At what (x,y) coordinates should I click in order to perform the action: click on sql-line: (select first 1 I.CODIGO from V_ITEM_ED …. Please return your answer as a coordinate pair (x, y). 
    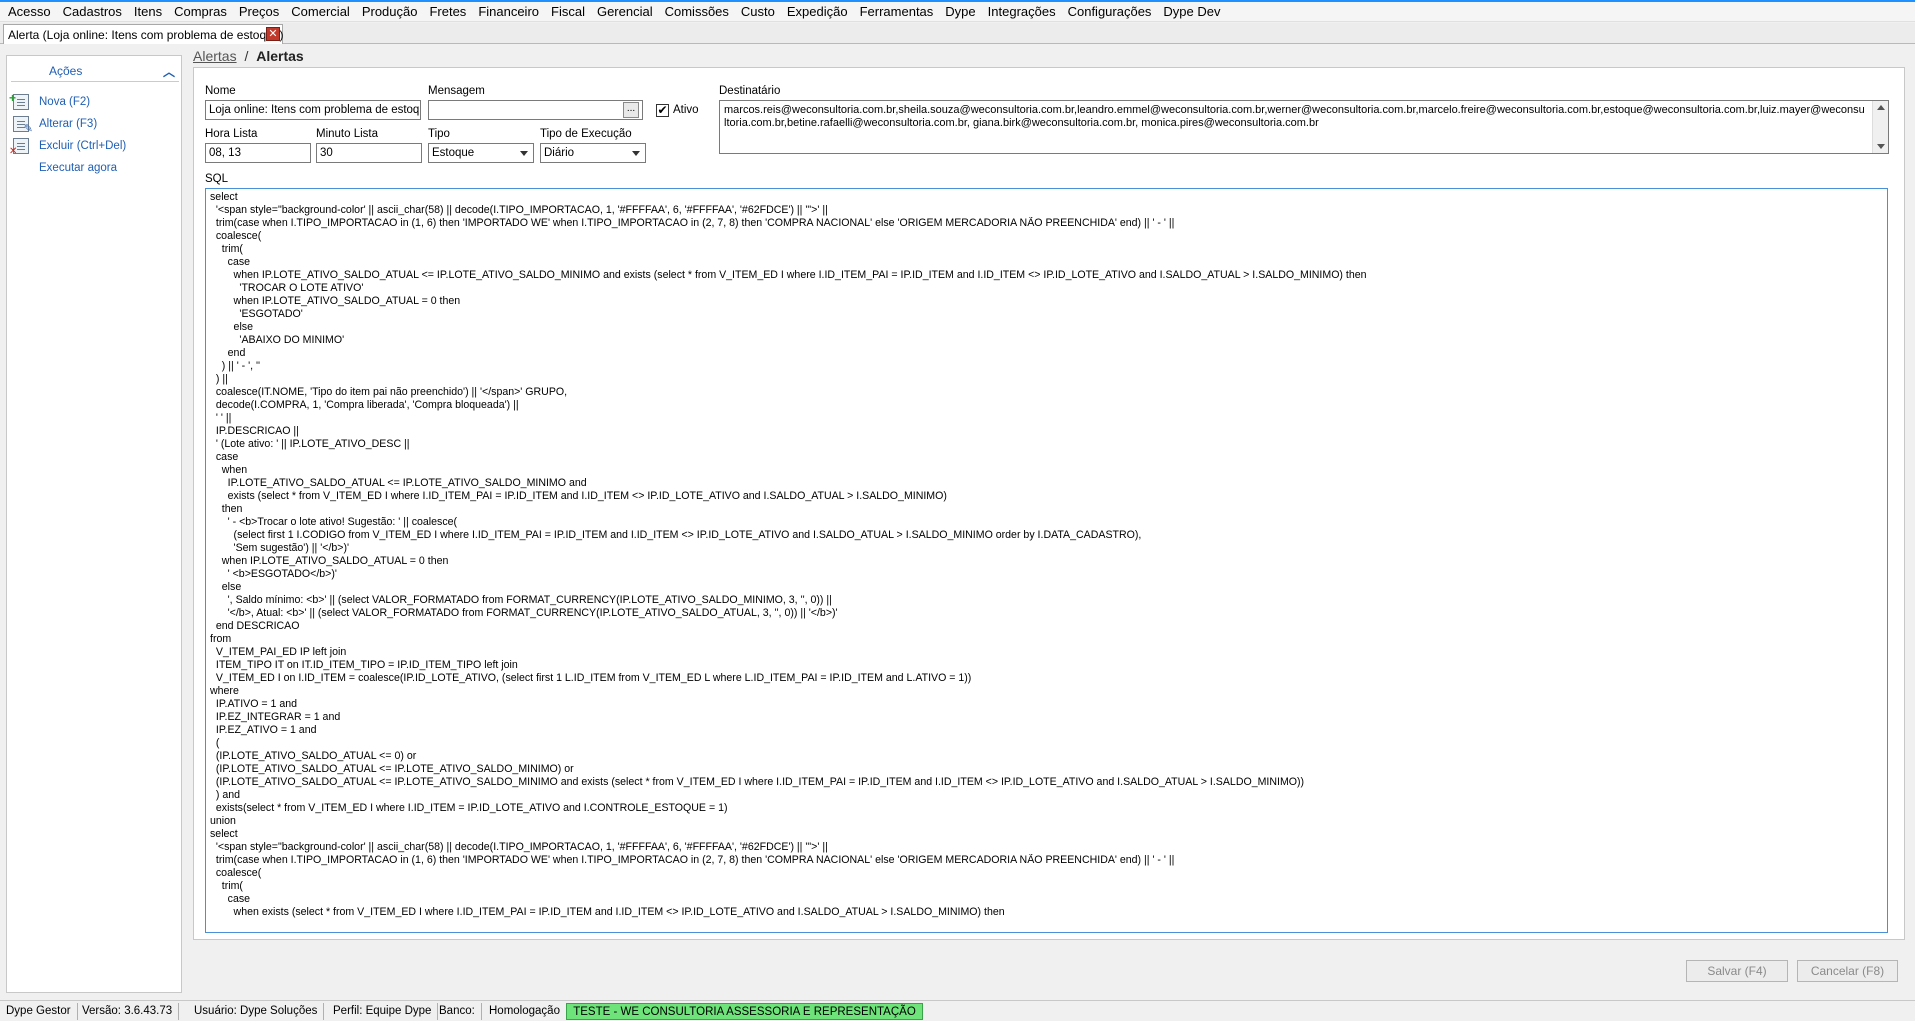
    Looking at the image, I should click on (676, 535).